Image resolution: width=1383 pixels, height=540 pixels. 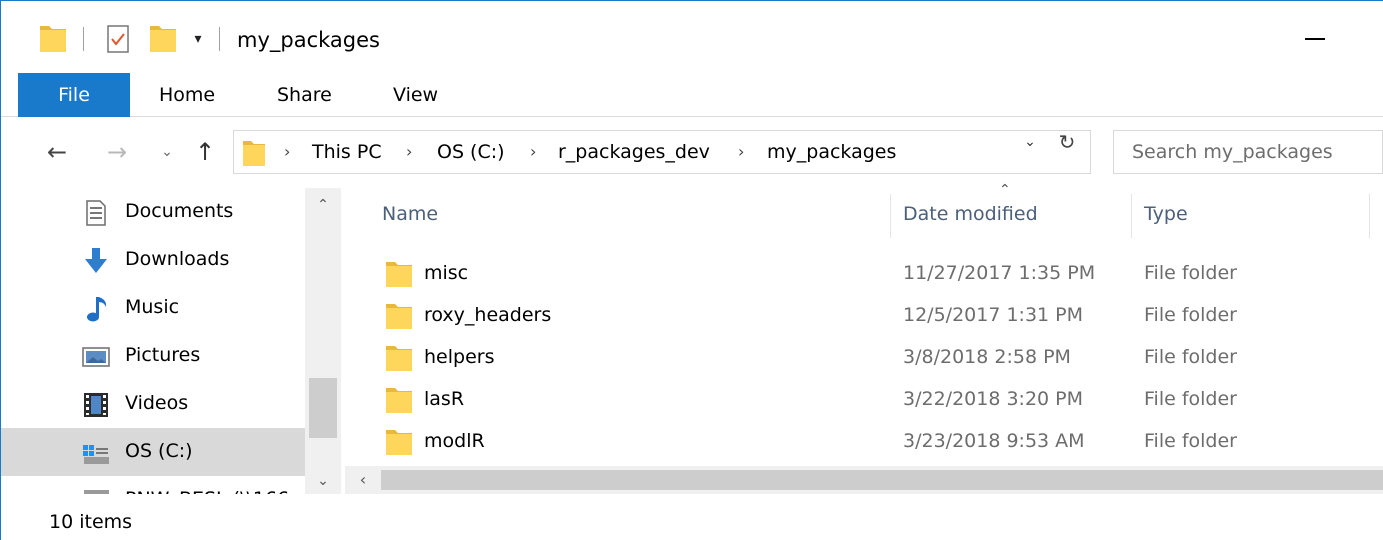 What do you see at coordinates (444, 399) in the screenshot?
I see `row-name: lasR` at bounding box center [444, 399].